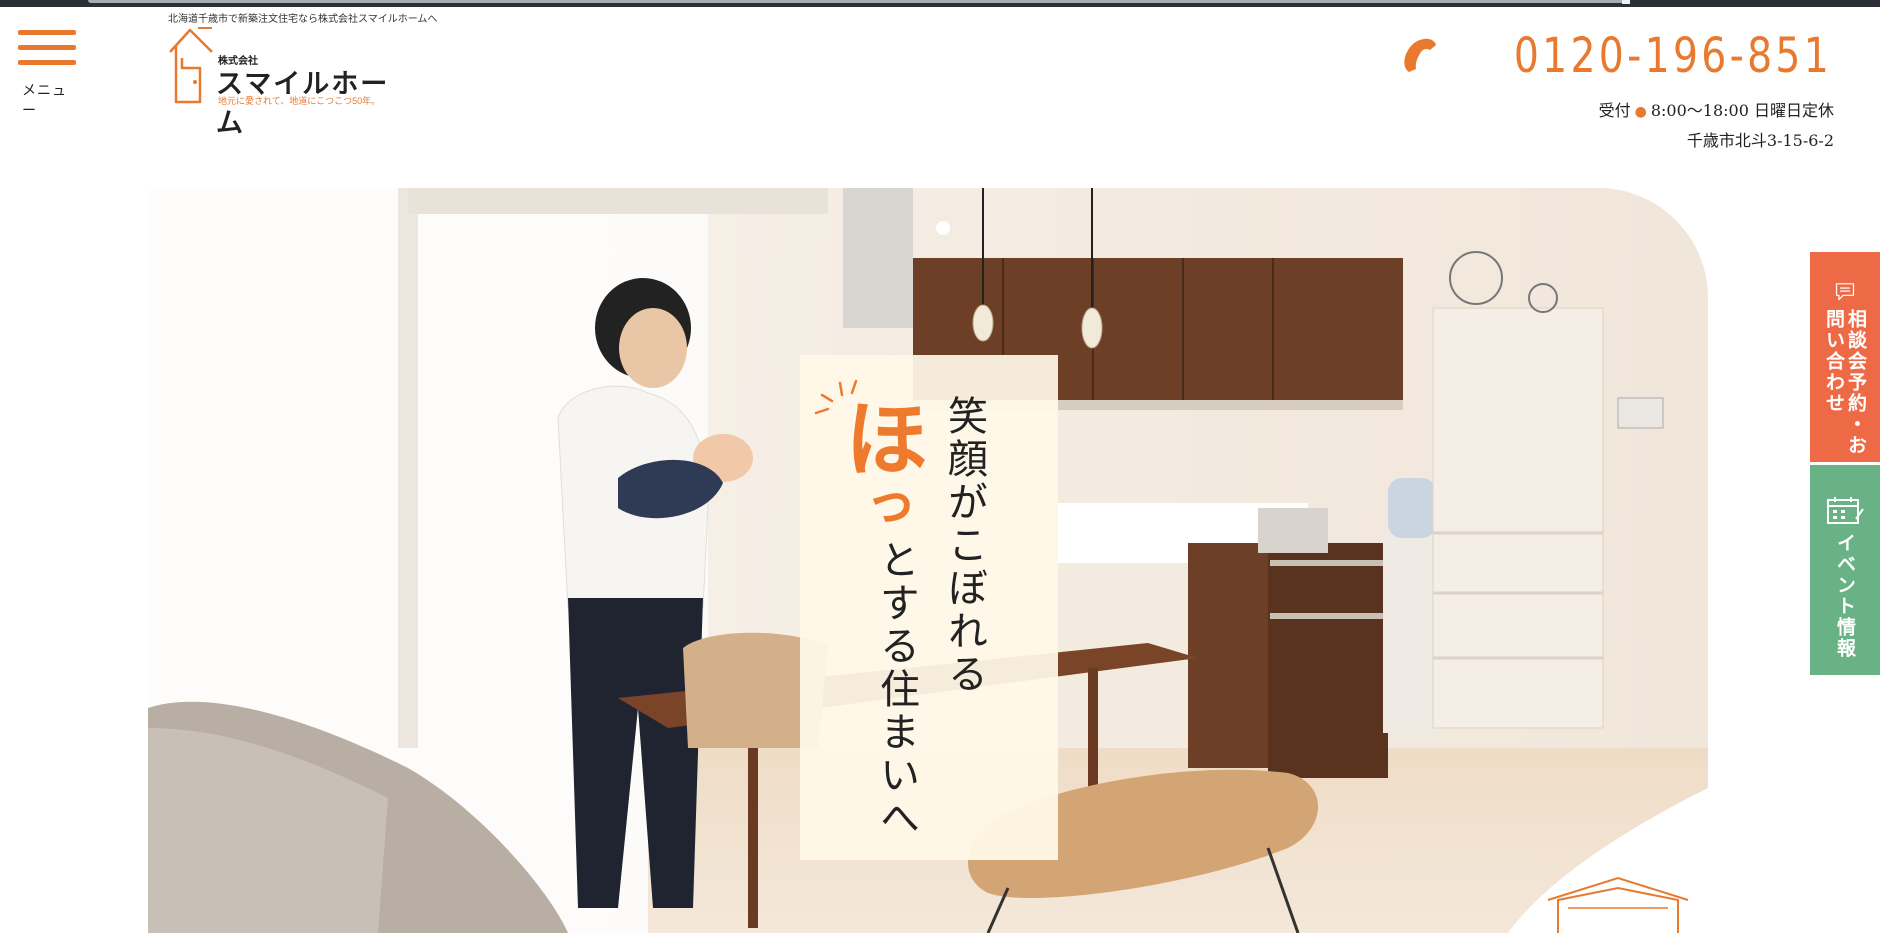  I want to click on catchcopy-accent: ほっ, so click(880, 464).